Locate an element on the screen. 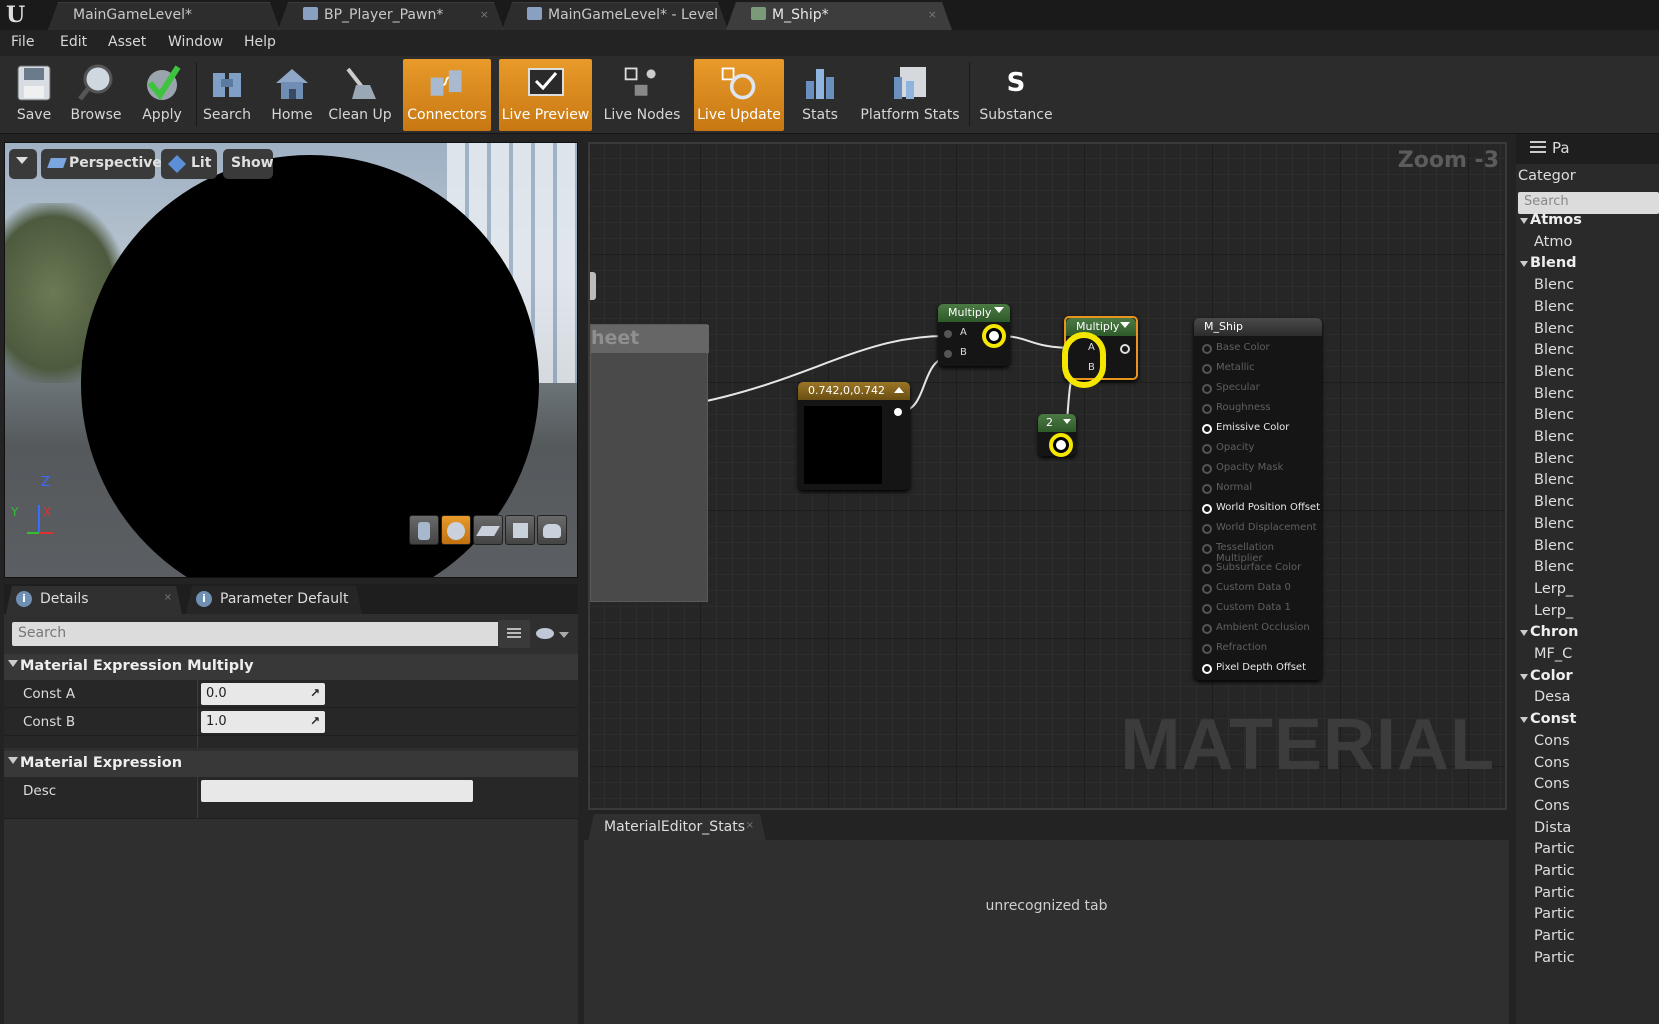 This screenshot has width=1659, height=1024. const-a-input: 0.0 ↗ is located at coordinates (263, 694).